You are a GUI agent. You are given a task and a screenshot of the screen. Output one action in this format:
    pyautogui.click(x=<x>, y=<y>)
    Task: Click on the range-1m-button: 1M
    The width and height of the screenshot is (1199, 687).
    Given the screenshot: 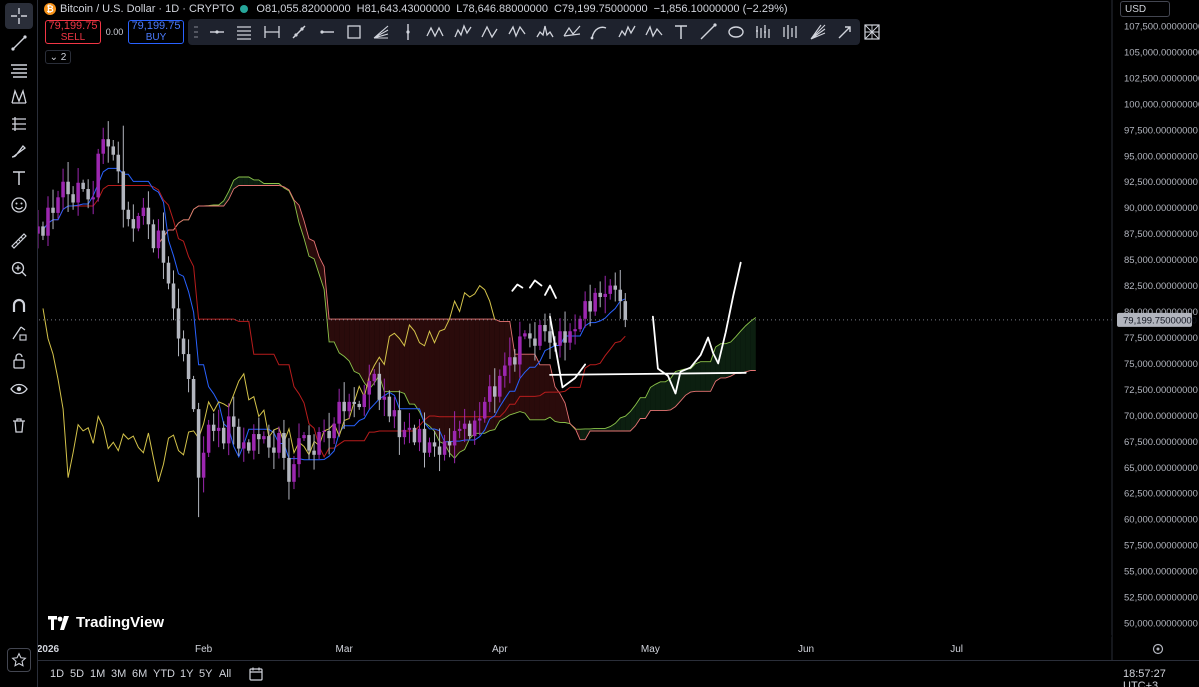 What is the action you would take?
    pyautogui.click(x=97, y=674)
    